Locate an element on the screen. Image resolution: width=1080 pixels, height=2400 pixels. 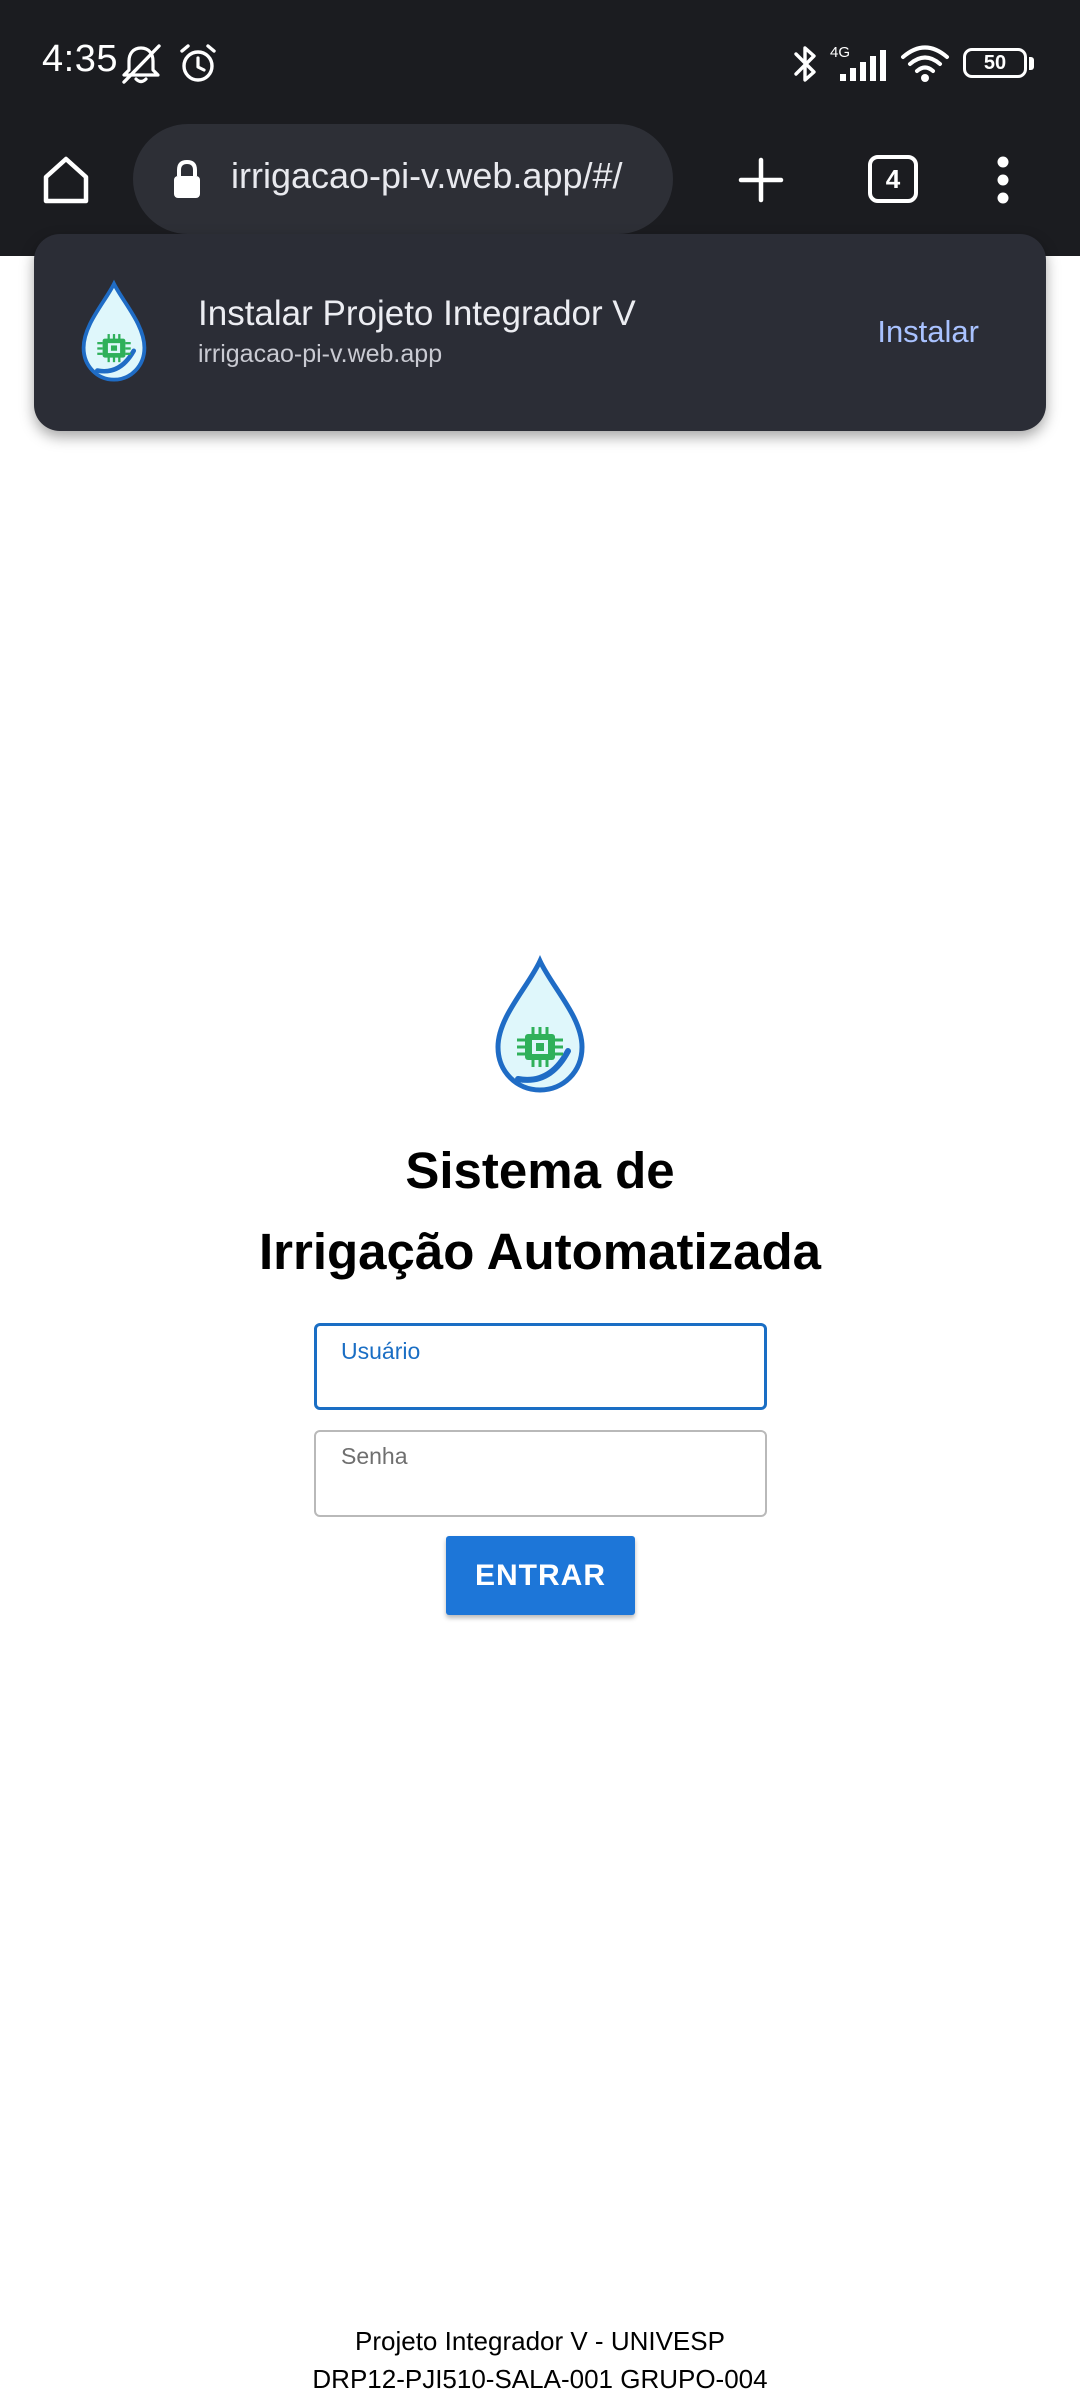
status-bar: 4:35 4G 50 is located at coordinates (540, 63).